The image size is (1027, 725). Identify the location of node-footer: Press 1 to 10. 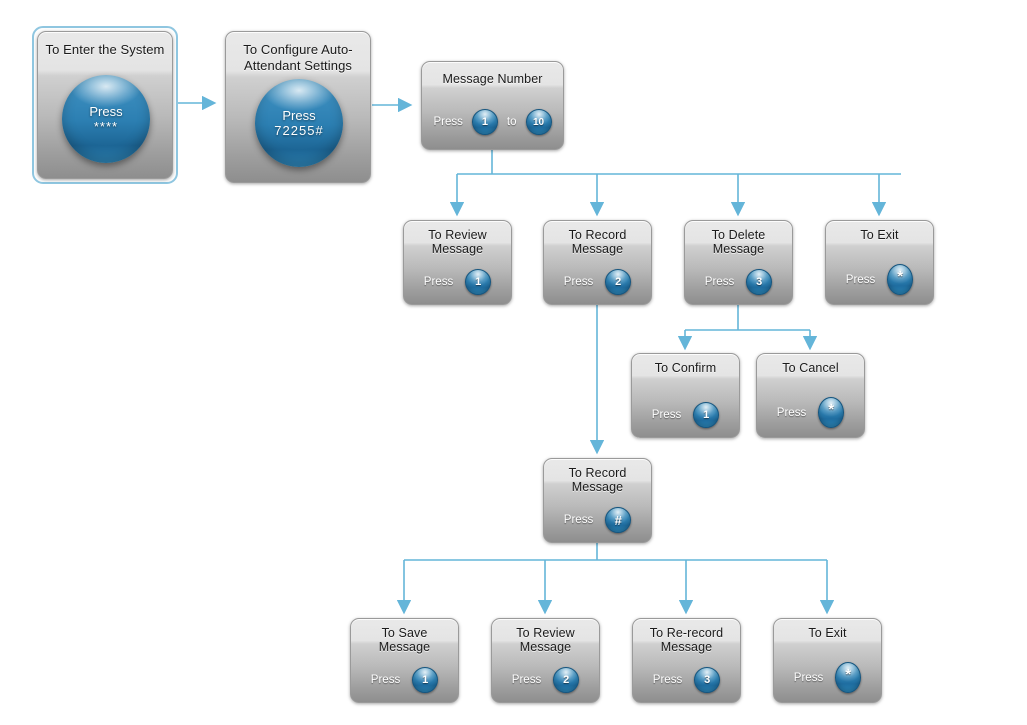
(492, 122).